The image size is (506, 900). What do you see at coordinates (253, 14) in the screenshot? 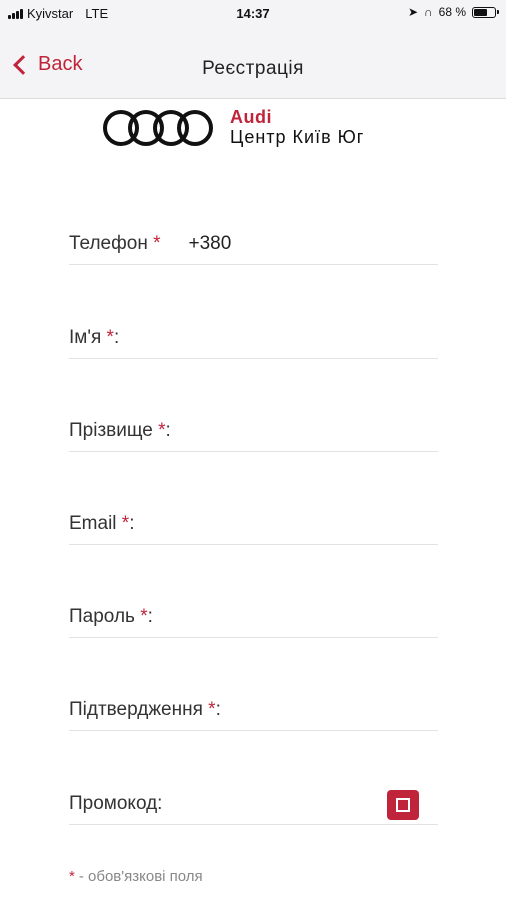
I see `status-bar: Kyivstar LTE 14:37 ➤ ∩ 68 %` at bounding box center [253, 14].